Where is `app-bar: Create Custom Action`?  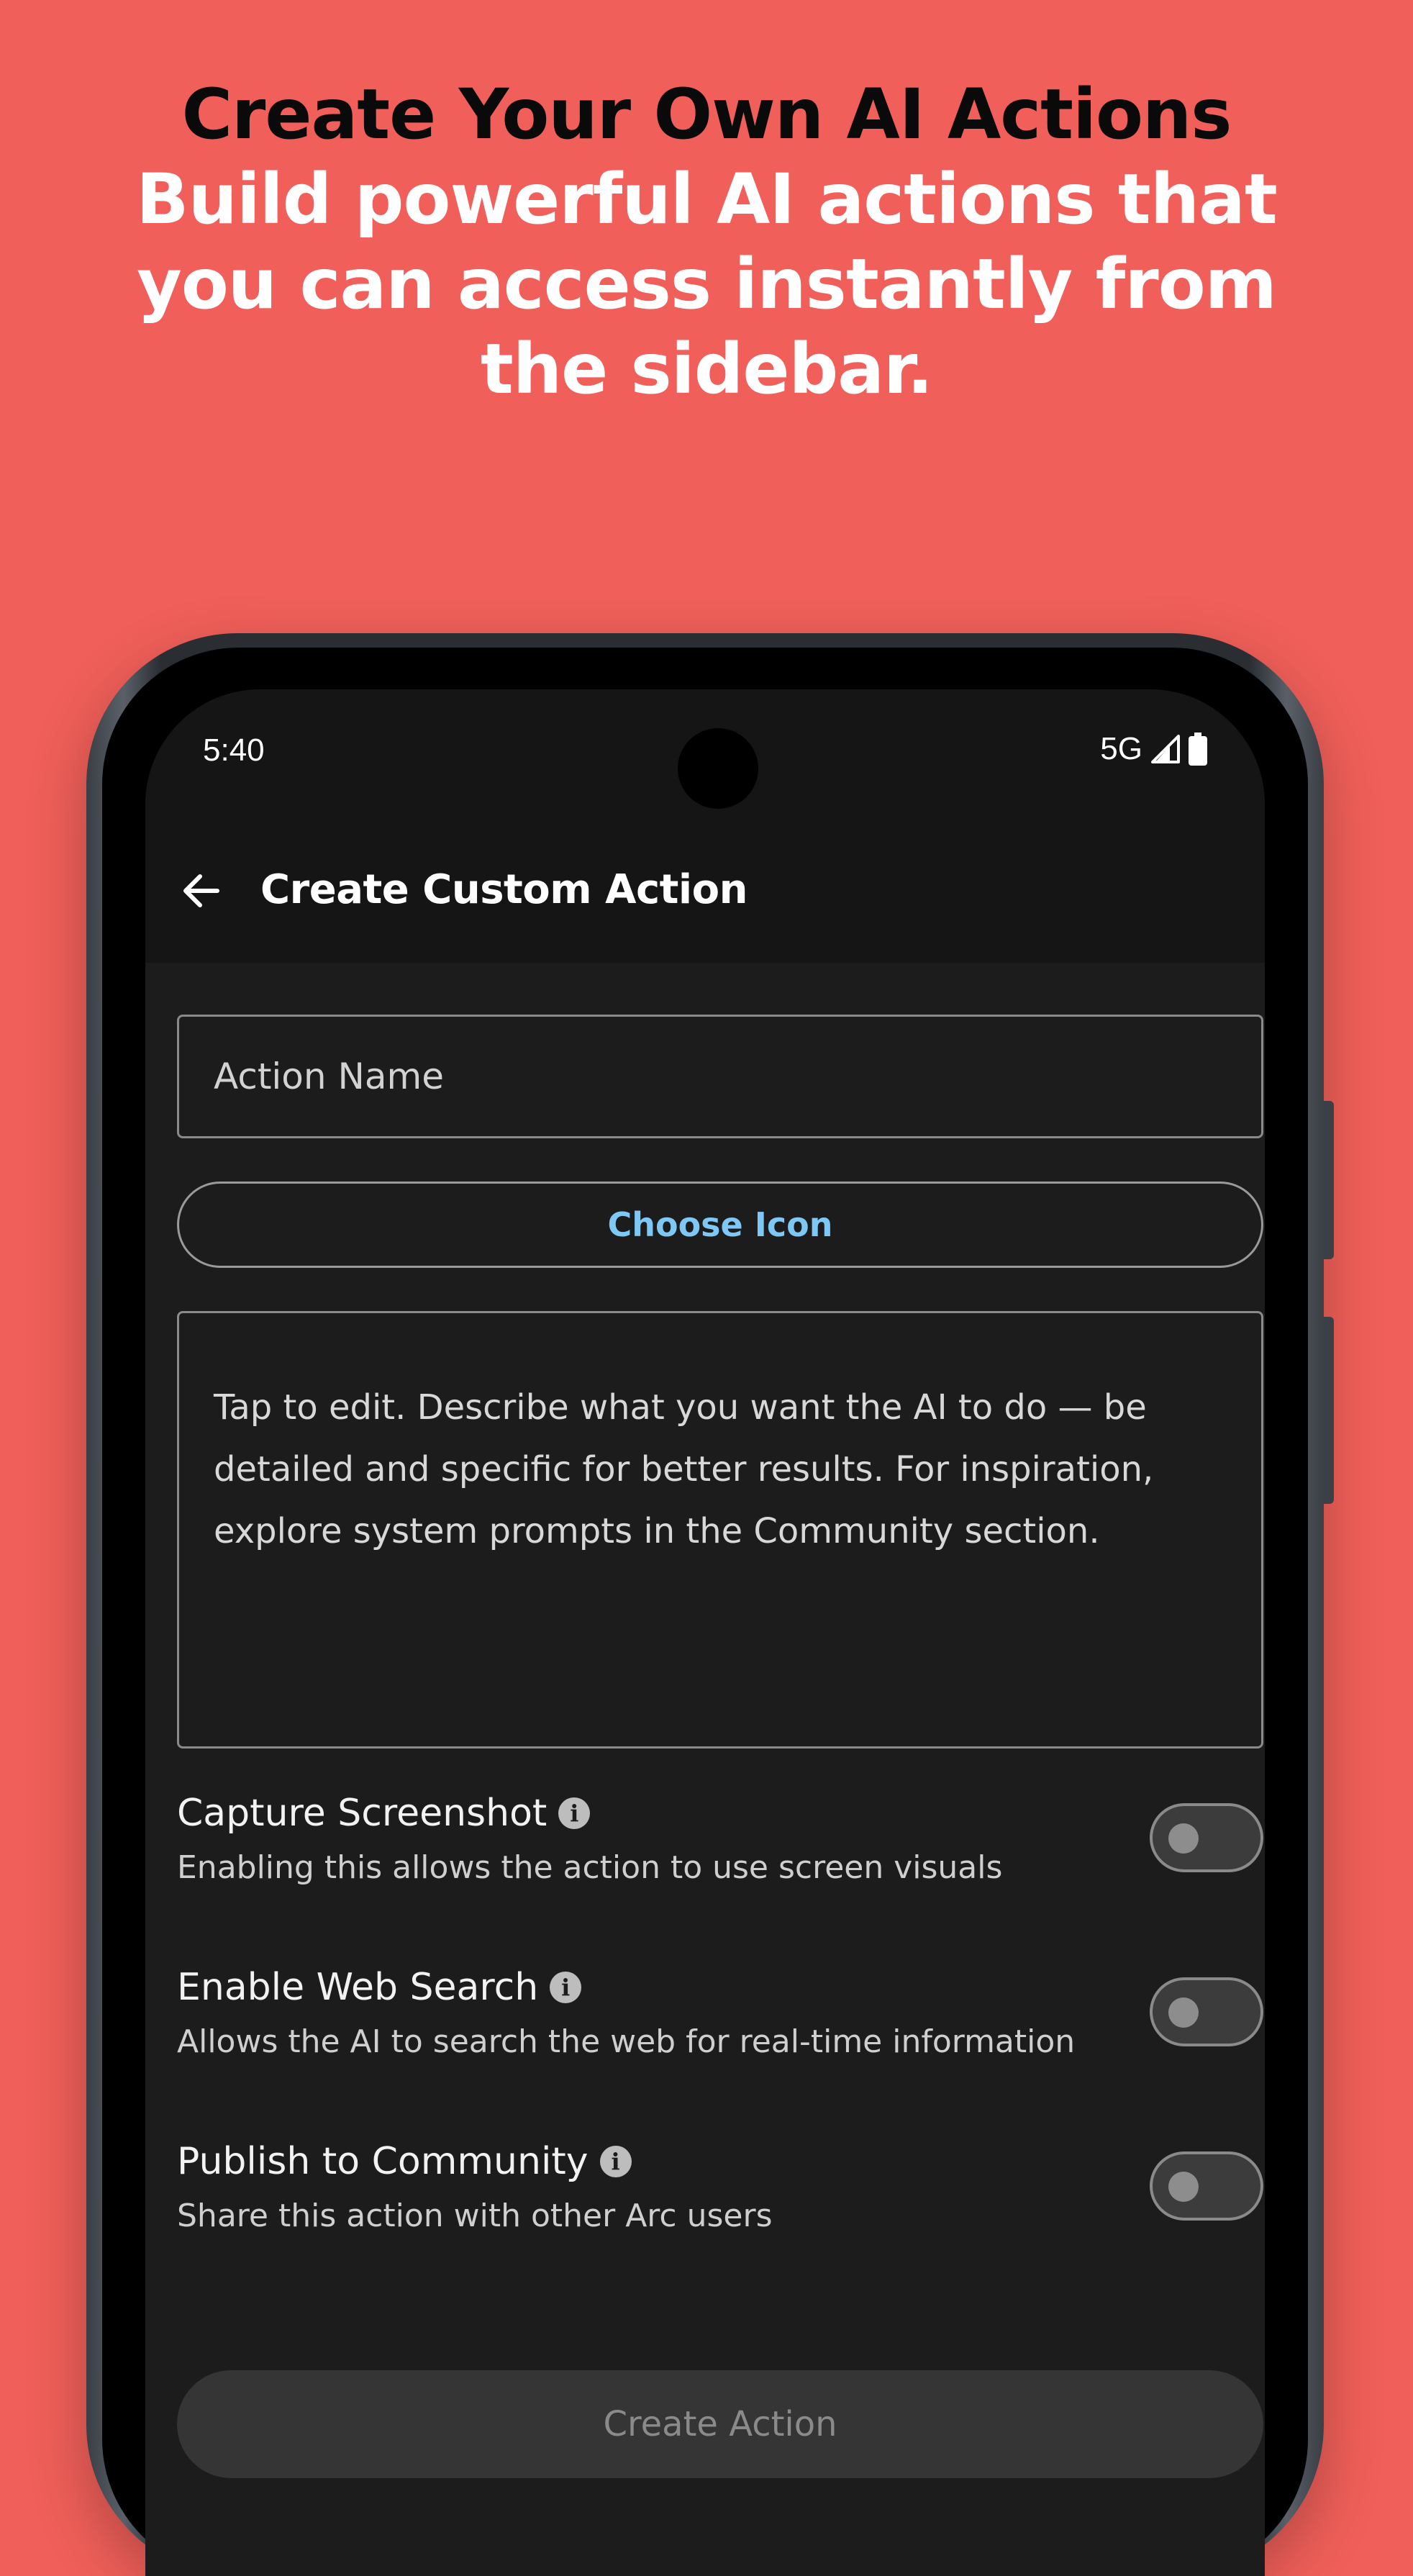
app-bar: Create Custom Action is located at coordinates (705, 891).